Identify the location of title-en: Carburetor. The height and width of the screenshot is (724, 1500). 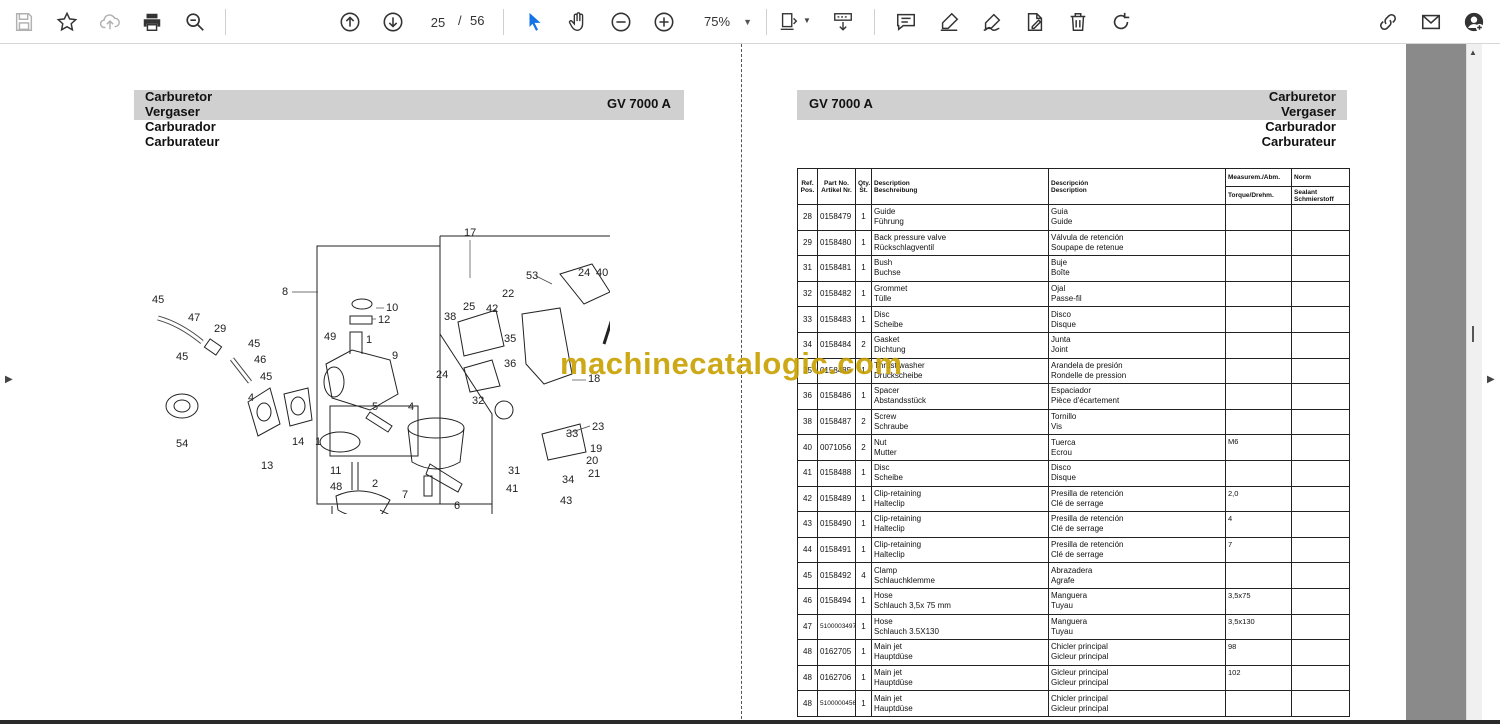
(179, 96).